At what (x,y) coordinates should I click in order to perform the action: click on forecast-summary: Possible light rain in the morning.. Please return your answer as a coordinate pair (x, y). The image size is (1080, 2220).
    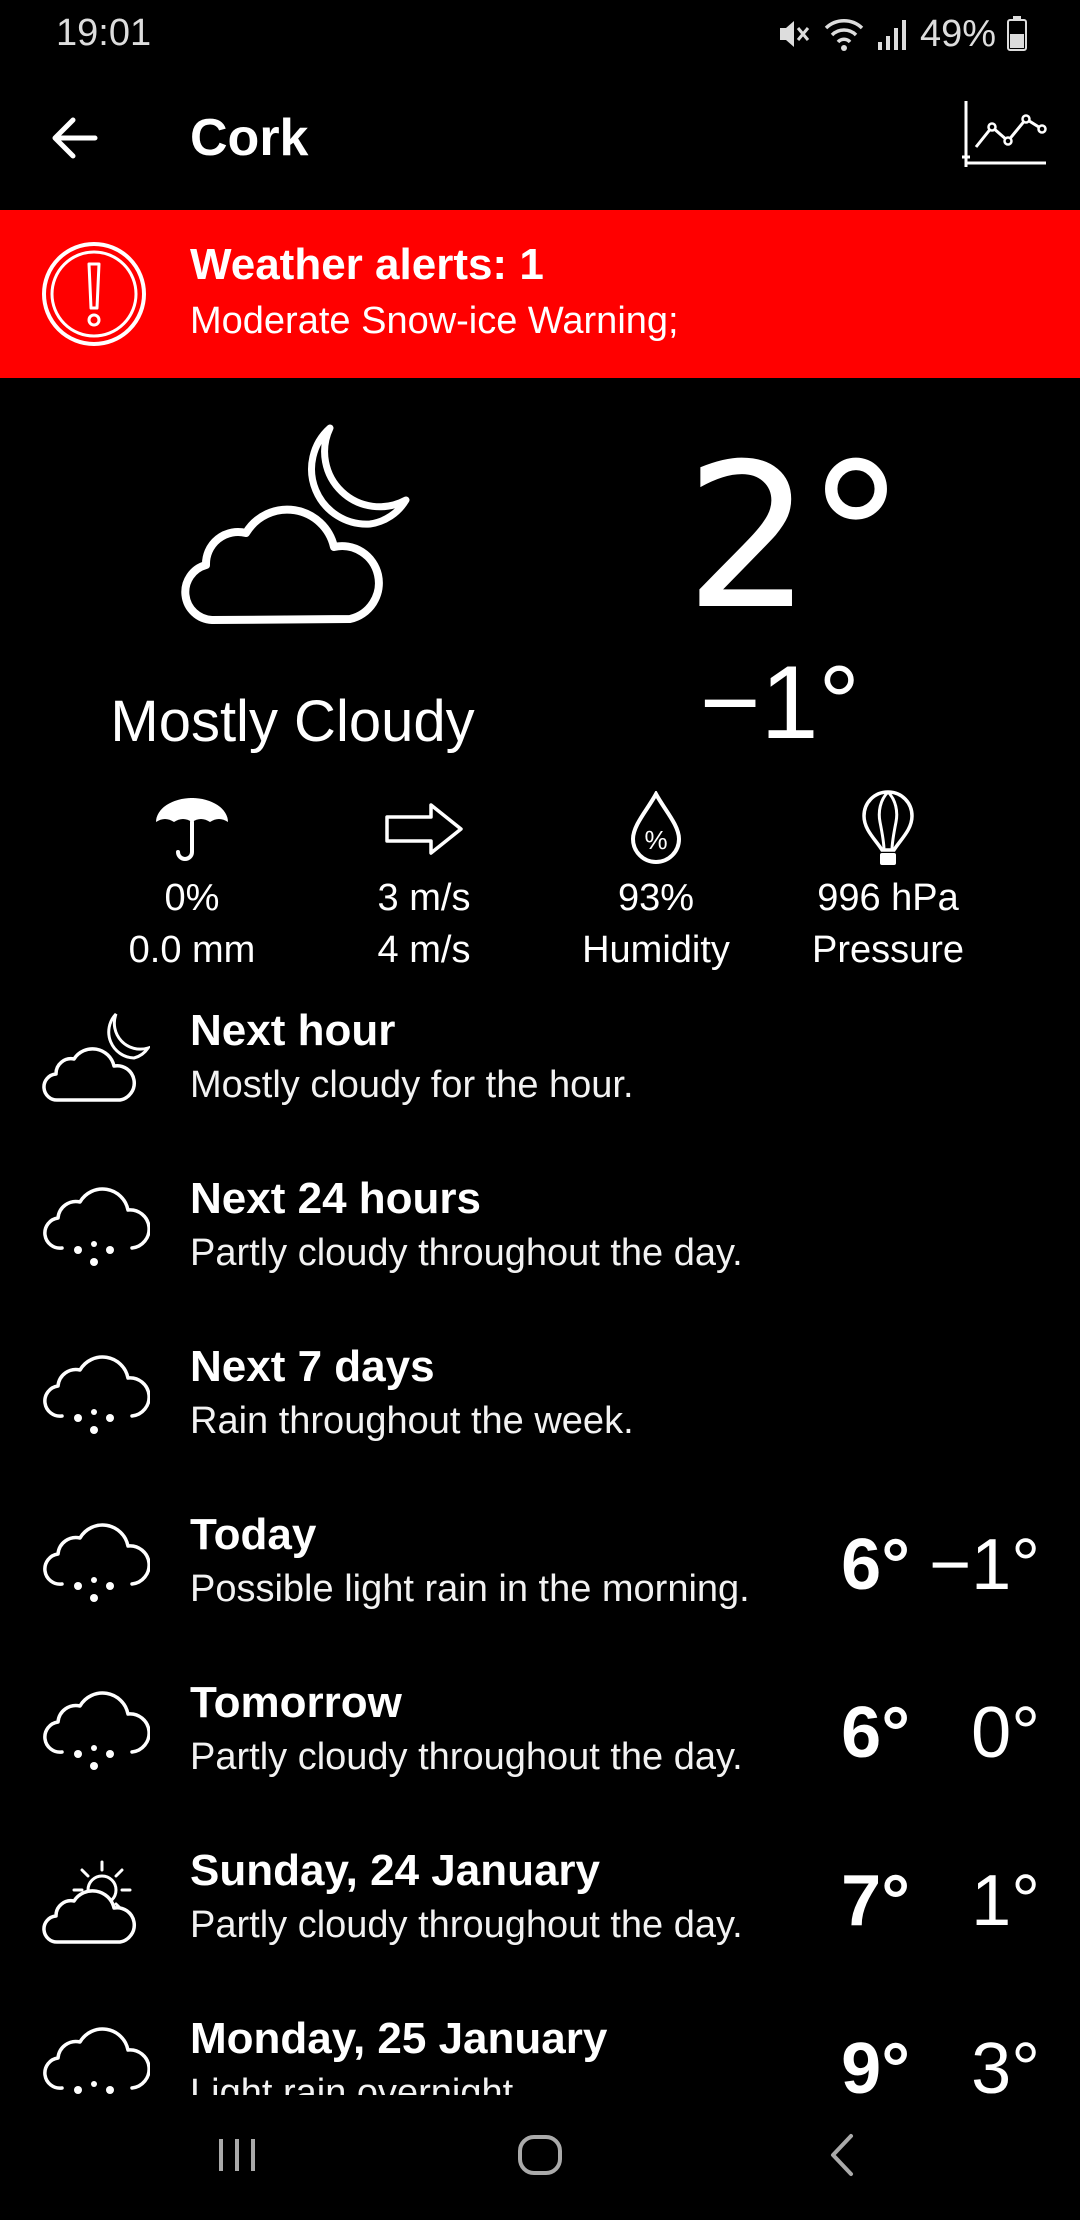
    Looking at the image, I should click on (470, 1589).